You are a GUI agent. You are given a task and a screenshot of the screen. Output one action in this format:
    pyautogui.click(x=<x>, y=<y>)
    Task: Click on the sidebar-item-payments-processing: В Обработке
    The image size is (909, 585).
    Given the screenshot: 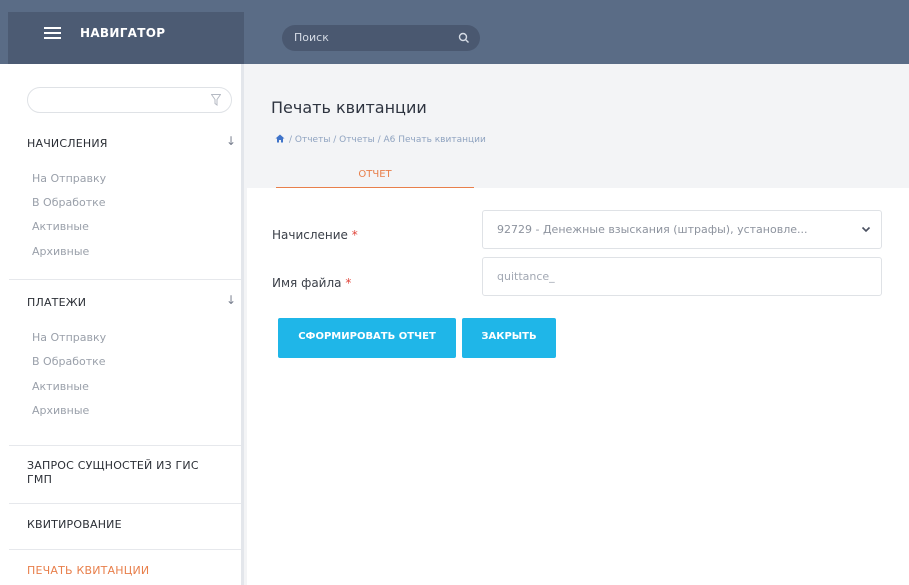 What is the action you would take?
    pyautogui.click(x=69, y=361)
    